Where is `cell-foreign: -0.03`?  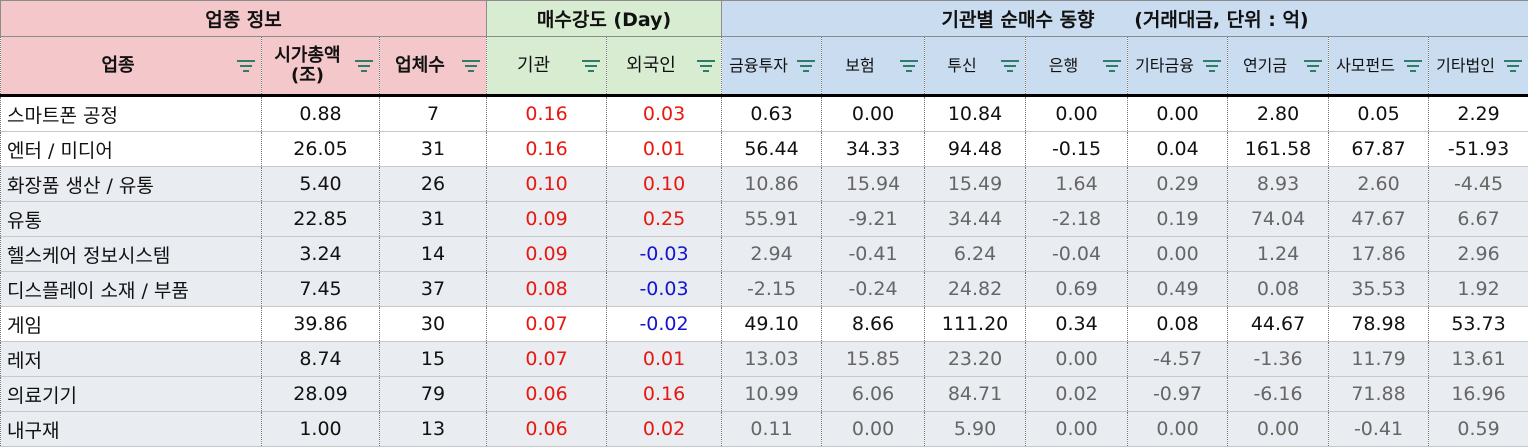 cell-foreign: -0.03 is located at coordinates (664, 254).